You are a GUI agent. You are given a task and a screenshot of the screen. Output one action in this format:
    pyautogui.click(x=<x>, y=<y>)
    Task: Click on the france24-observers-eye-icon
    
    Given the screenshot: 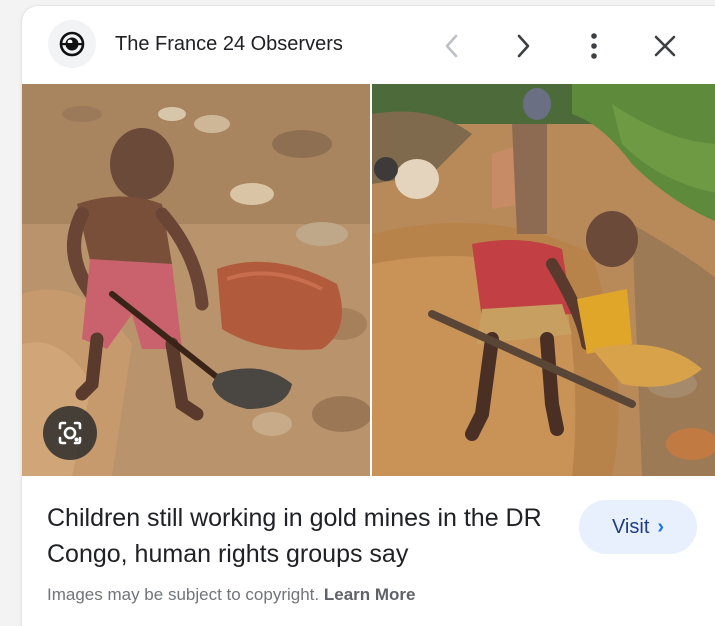 What is the action you would take?
    pyautogui.click(x=72, y=44)
    